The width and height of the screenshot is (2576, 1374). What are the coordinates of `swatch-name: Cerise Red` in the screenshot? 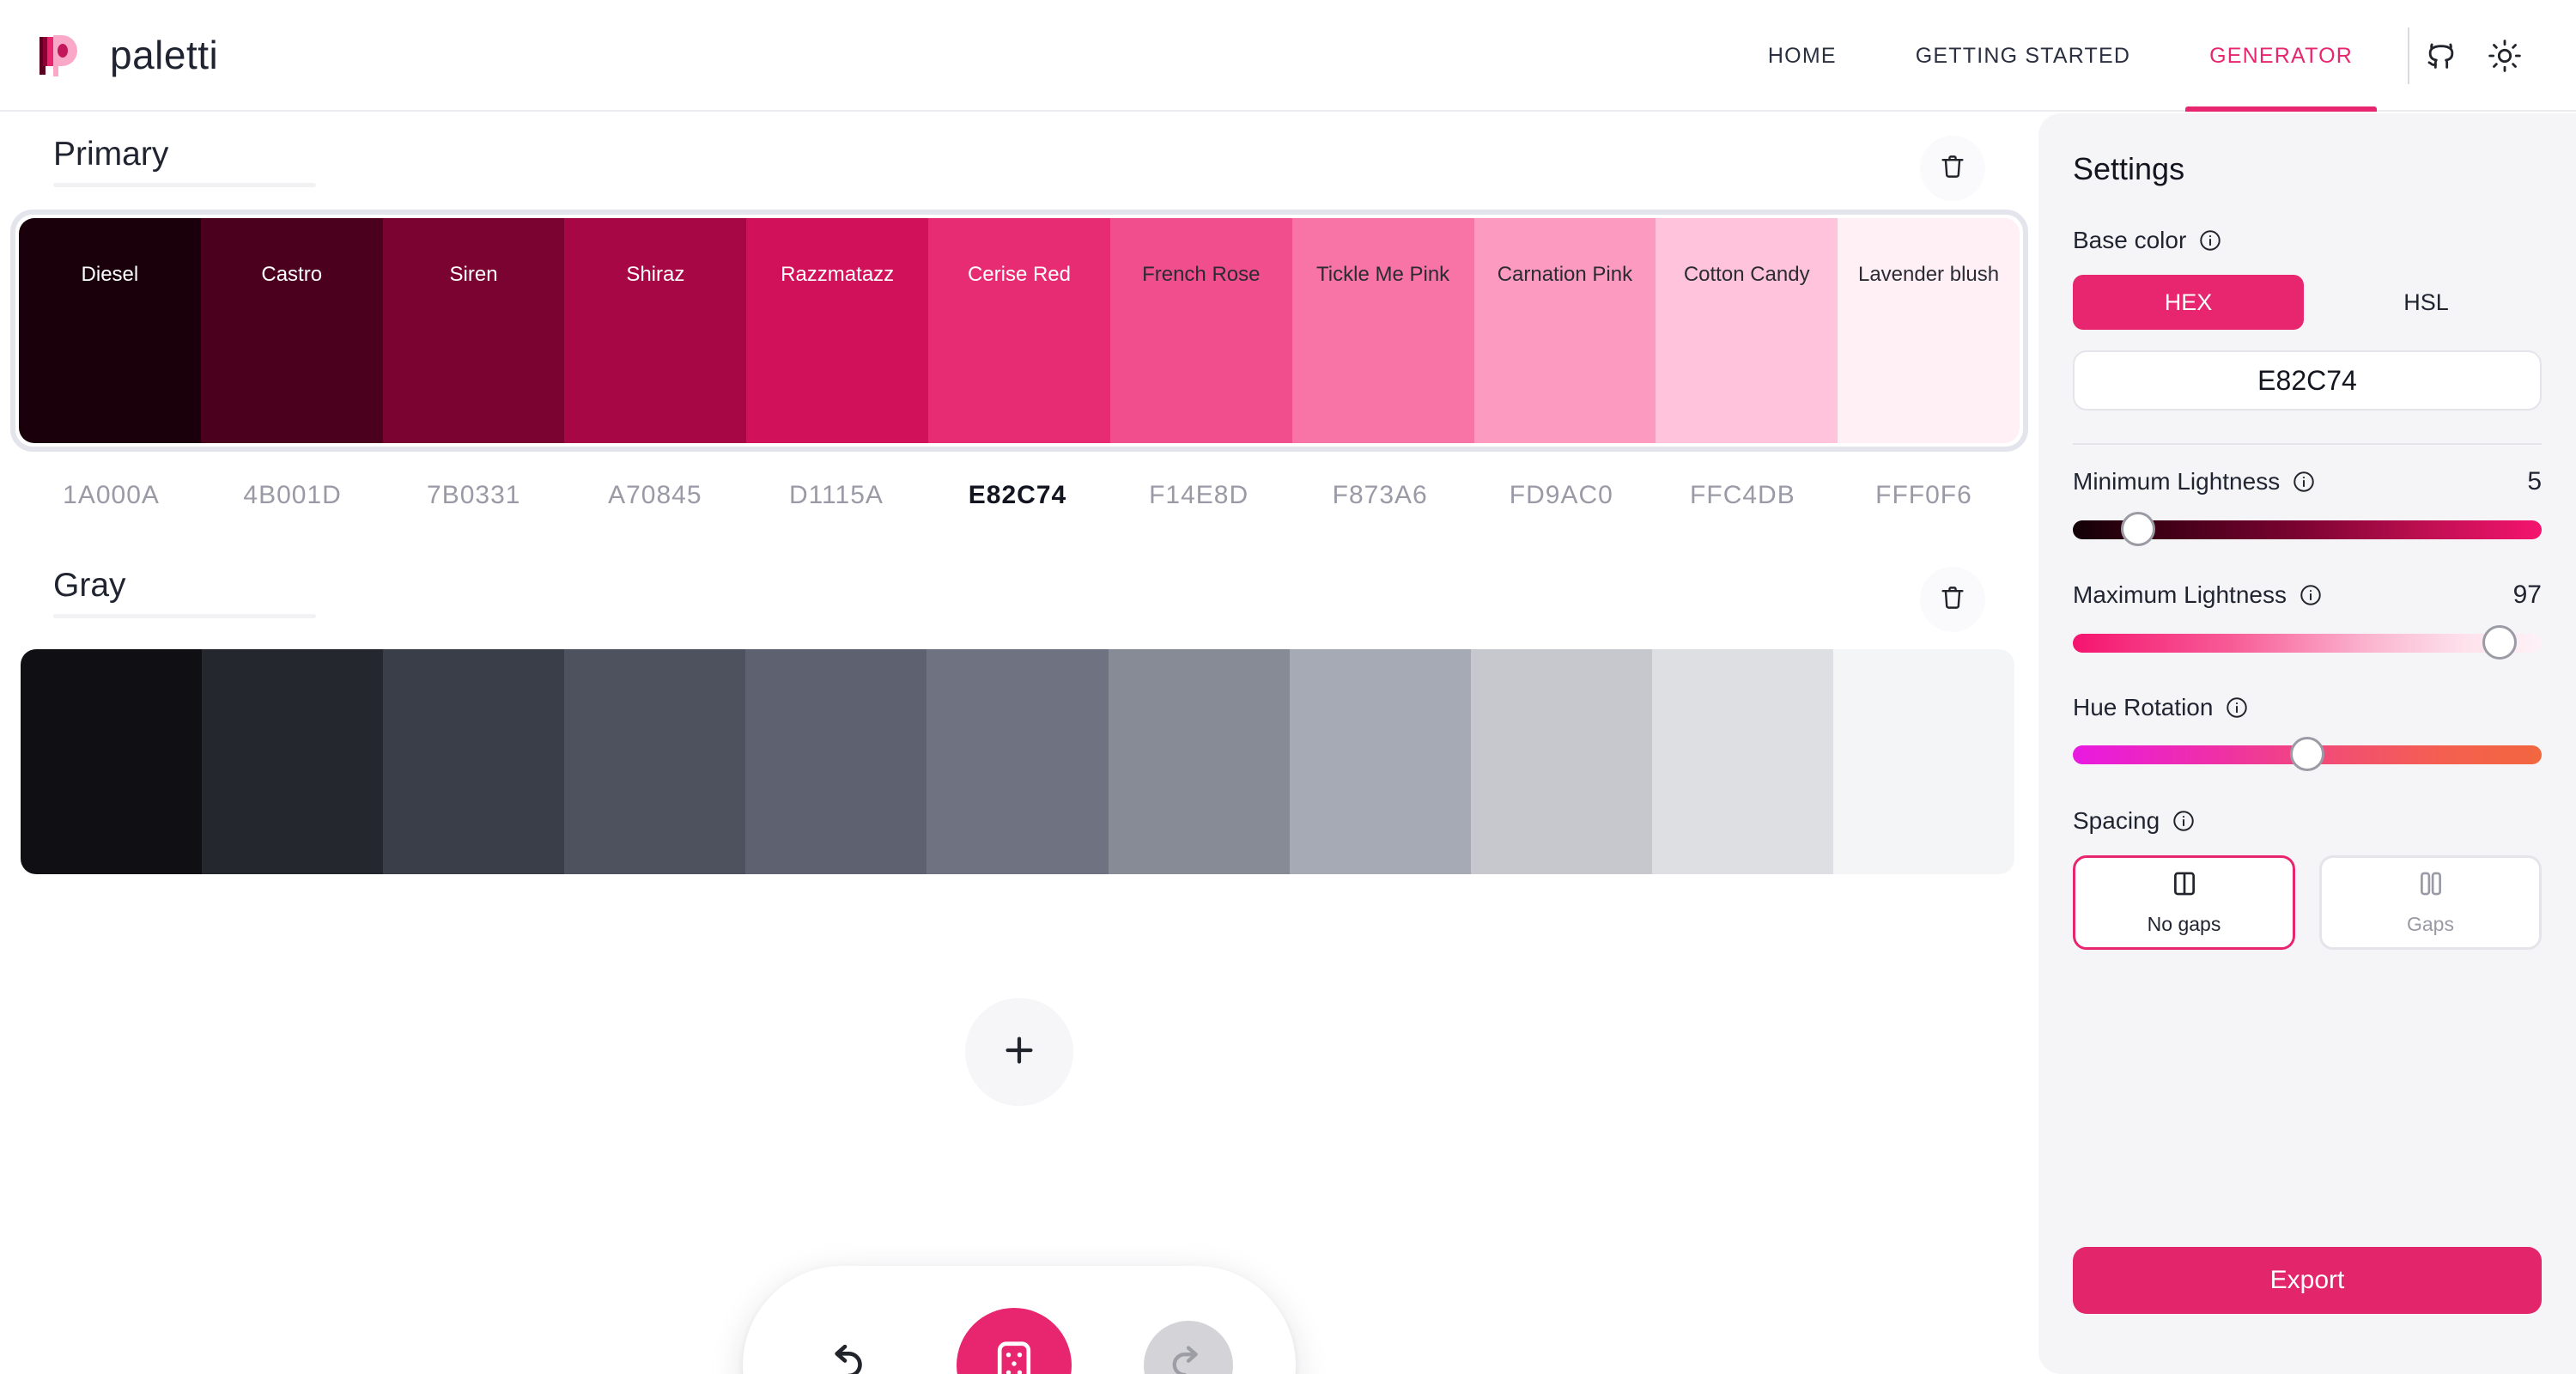 It's located at (1019, 274).